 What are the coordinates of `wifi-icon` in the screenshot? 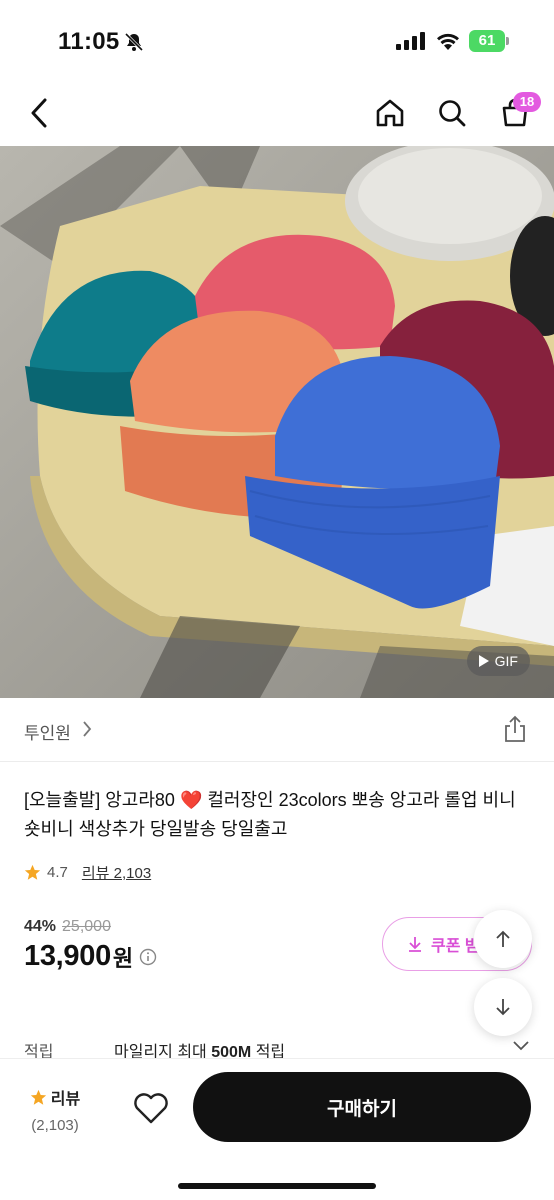 It's located at (448, 41).